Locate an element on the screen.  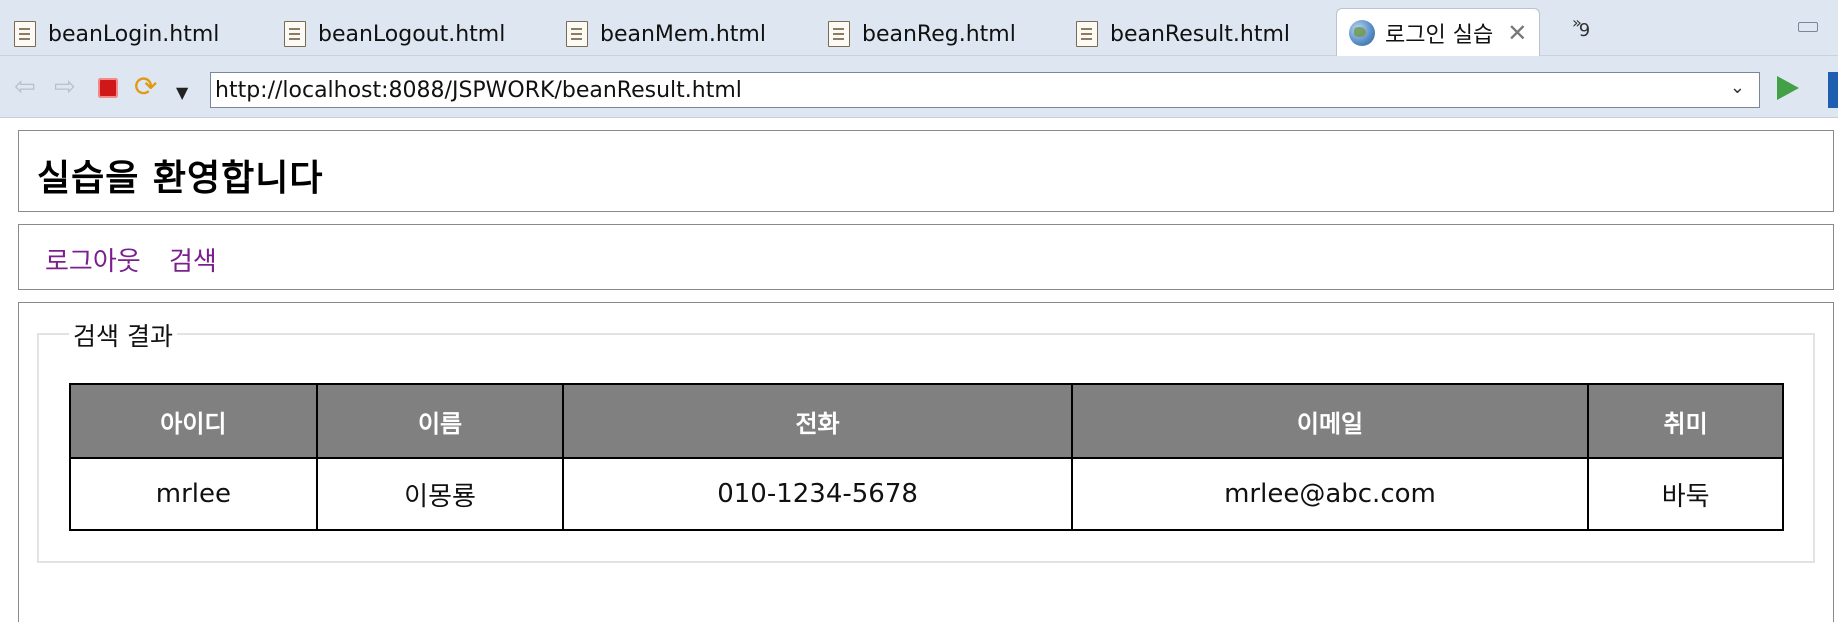
table-header-row: 아이디 이름 전화 이메일 취미 is located at coordinates (926, 421).